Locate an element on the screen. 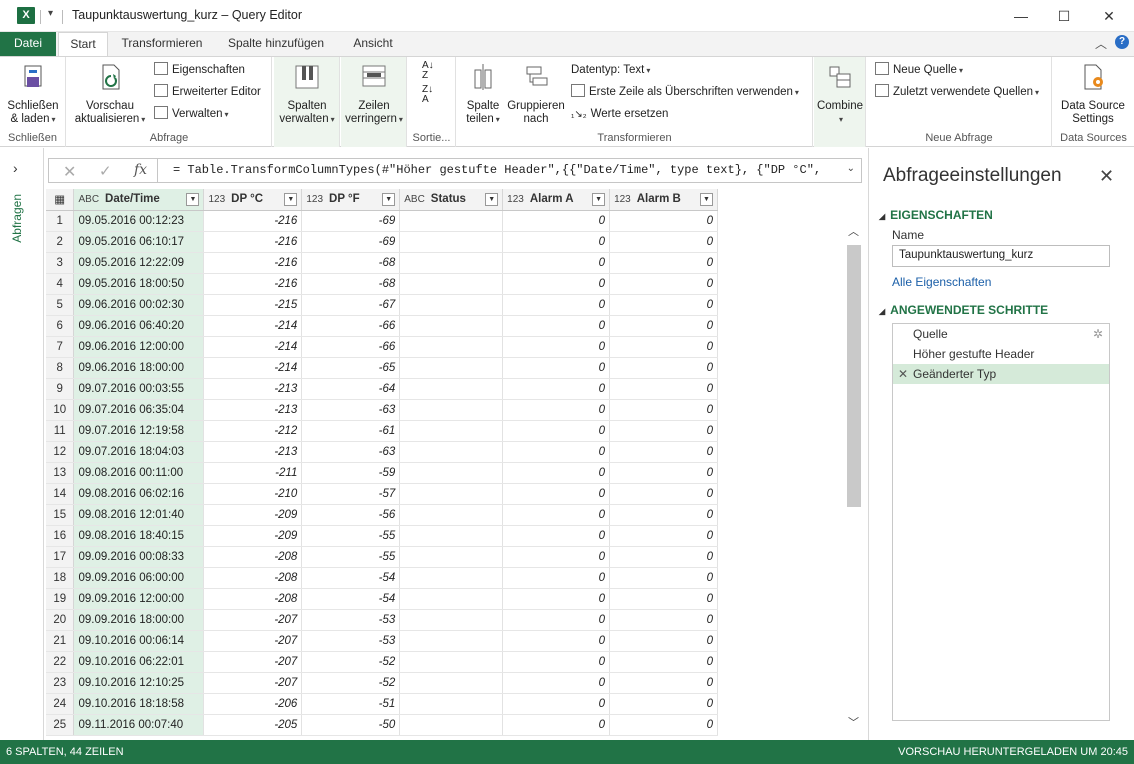 This screenshot has height=764, width=1134. first-row-headers-button: Erste Zeile als Überschriften verwenden ▾ is located at coordinates (685, 92).